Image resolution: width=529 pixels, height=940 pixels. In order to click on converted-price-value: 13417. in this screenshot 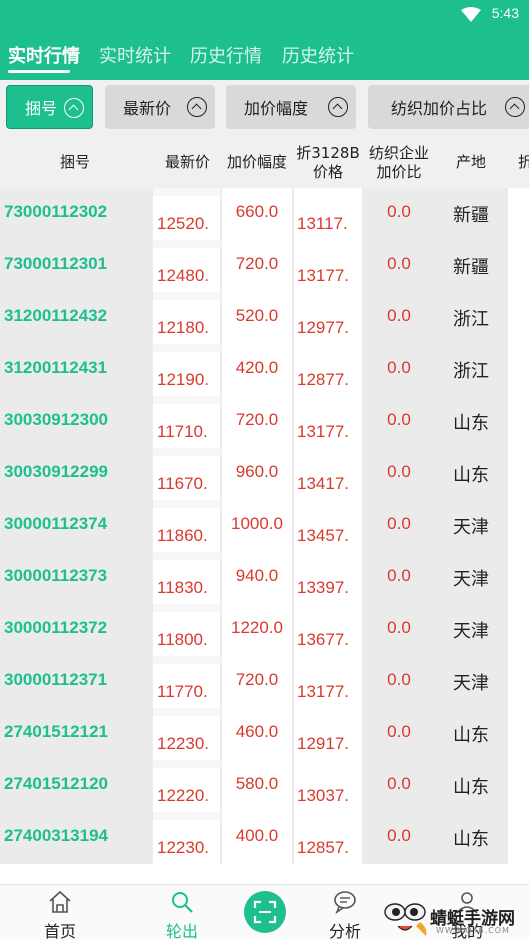, I will do `click(323, 483)`.